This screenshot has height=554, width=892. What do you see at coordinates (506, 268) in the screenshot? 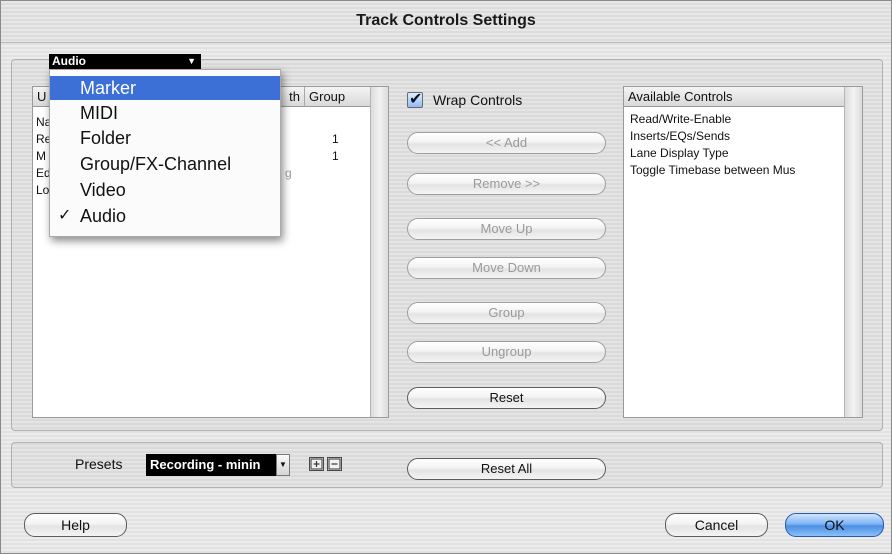
I see `move-down-button: Move Down` at bounding box center [506, 268].